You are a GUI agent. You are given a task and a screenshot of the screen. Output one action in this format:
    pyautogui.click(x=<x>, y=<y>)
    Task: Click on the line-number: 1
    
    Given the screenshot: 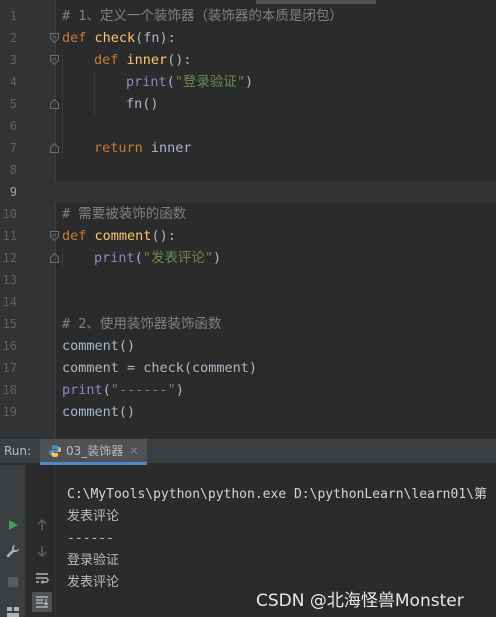 What is the action you would take?
    pyautogui.click(x=13, y=16)
    